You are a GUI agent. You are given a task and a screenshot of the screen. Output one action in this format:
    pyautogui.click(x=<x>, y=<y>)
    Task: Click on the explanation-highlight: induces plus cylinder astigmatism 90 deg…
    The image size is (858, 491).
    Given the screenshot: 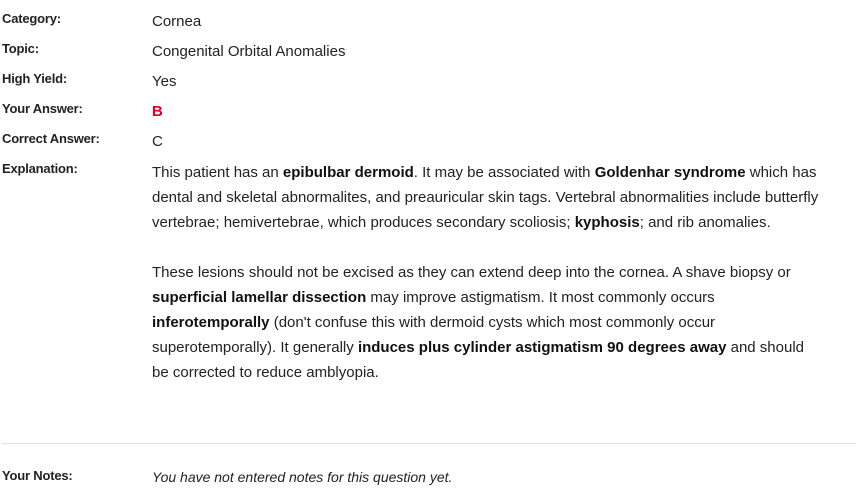 What is the action you would take?
    pyautogui.click(x=542, y=347)
    